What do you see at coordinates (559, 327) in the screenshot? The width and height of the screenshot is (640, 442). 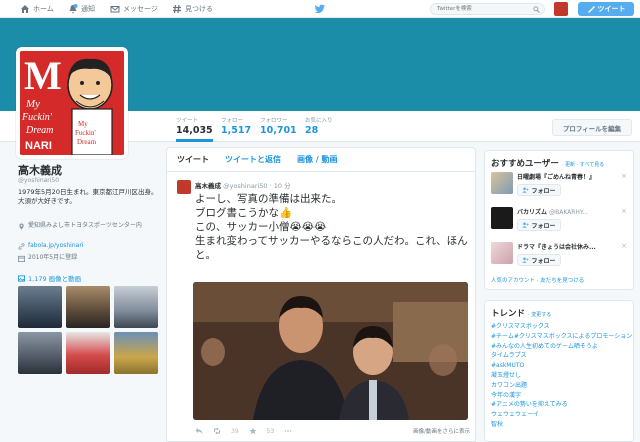 I see `trend-item: #クリスマスボックス` at bounding box center [559, 327].